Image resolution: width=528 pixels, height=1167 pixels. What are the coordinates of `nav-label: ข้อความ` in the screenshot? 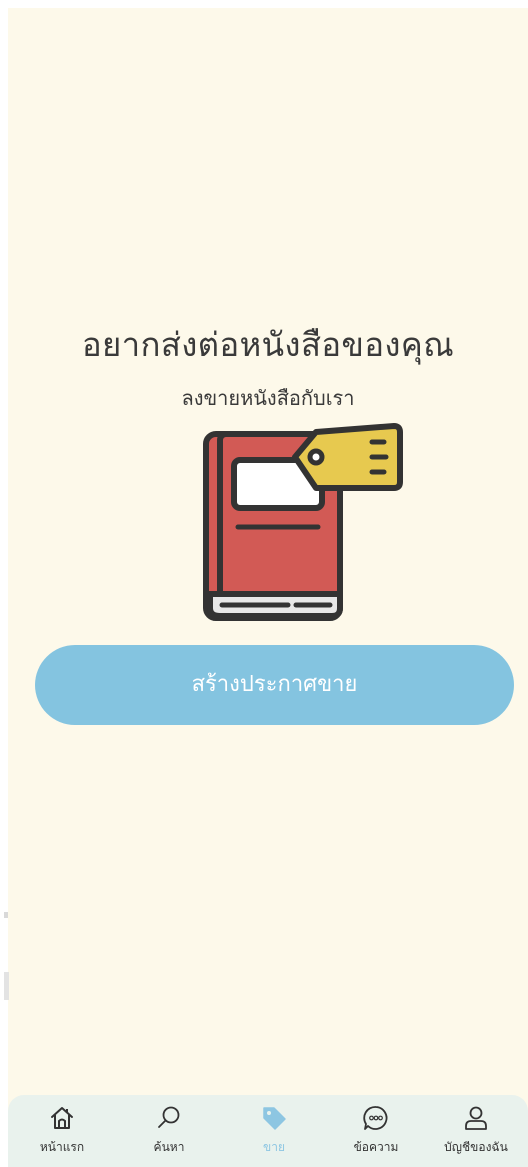 It's located at (376, 1147).